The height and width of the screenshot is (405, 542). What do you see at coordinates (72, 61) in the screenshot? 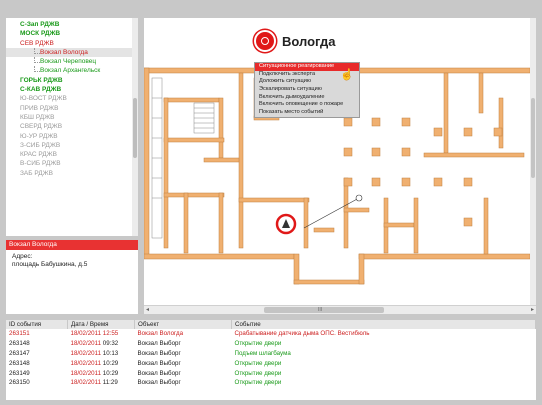
I see `tree-item: Вокзал Череповец` at bounding box center [72, 61].